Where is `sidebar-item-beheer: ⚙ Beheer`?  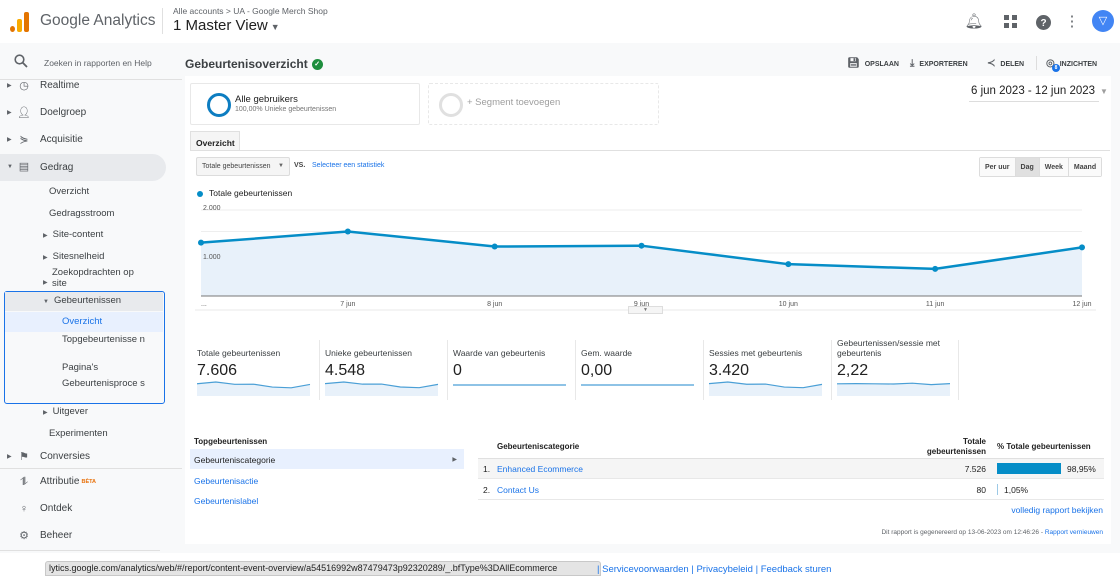
sidebar-item-beheer: ⚙ Beheer is located at coordinates (83, 536).